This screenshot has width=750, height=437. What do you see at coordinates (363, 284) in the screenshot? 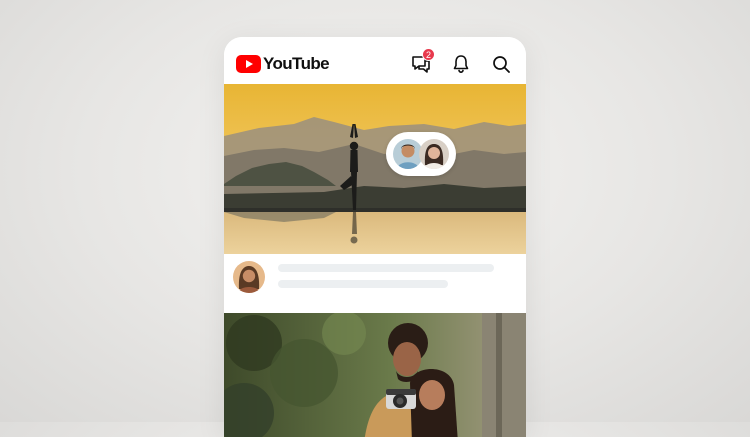
I see `subtitle-placeholder` at bounding box center [363, 284].